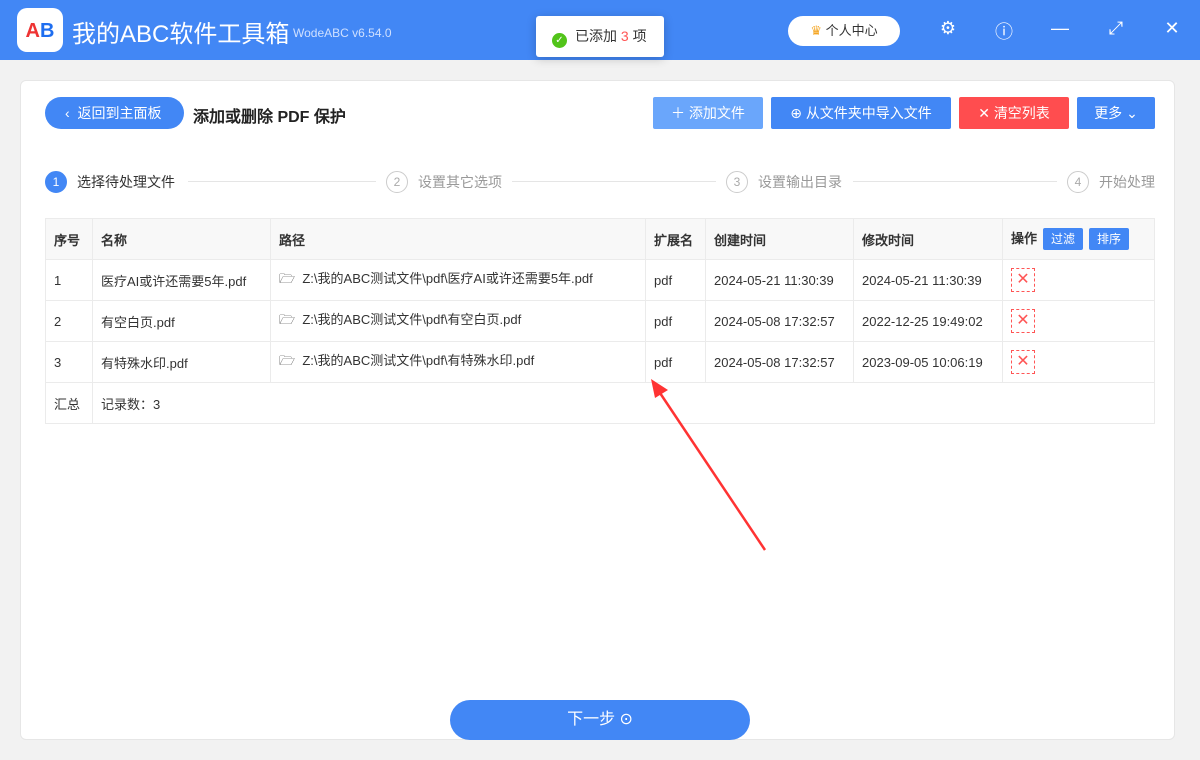 This screenshot has width=1200, height=760. I want to click on next-step-button: 下一步 ⊙, so click(600, 720).